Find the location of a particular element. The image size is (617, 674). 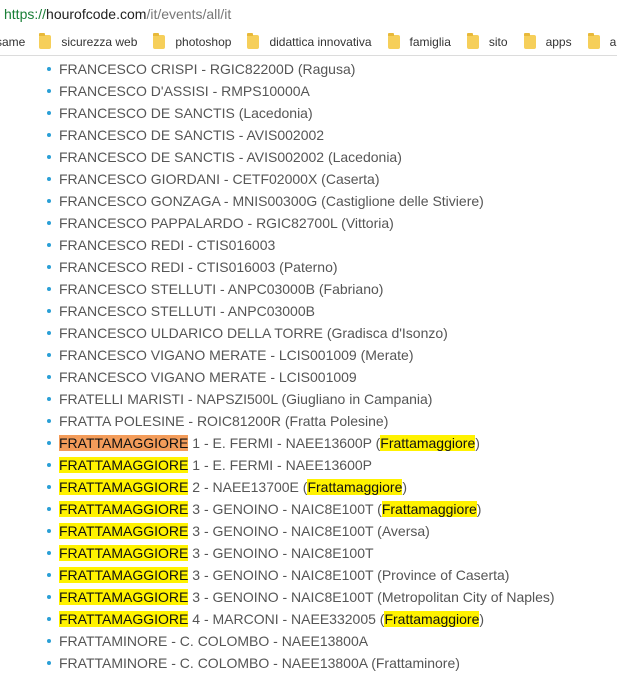

bookmark-folder-art: art is located at coordinates (602, 40).